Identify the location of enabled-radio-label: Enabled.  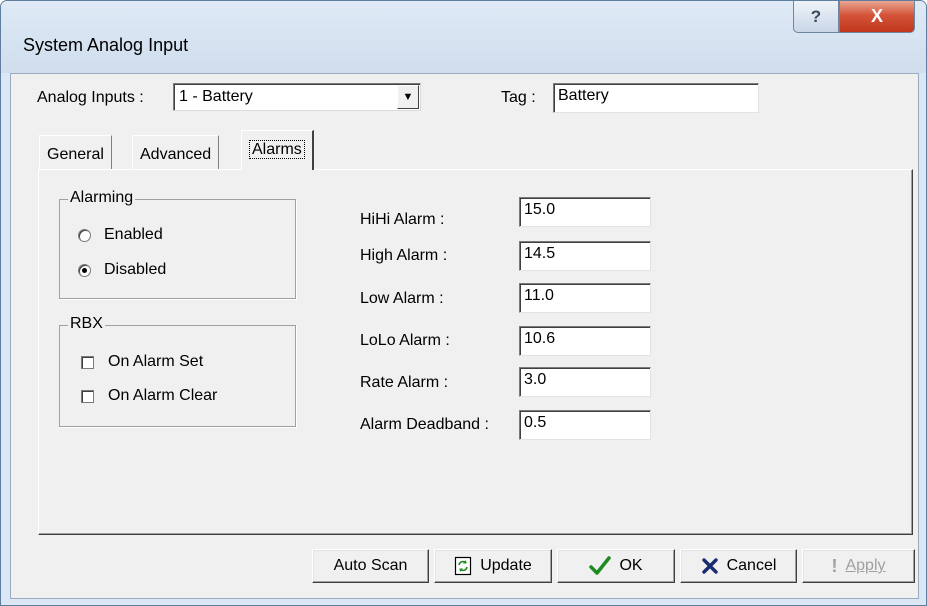
(133, 234).